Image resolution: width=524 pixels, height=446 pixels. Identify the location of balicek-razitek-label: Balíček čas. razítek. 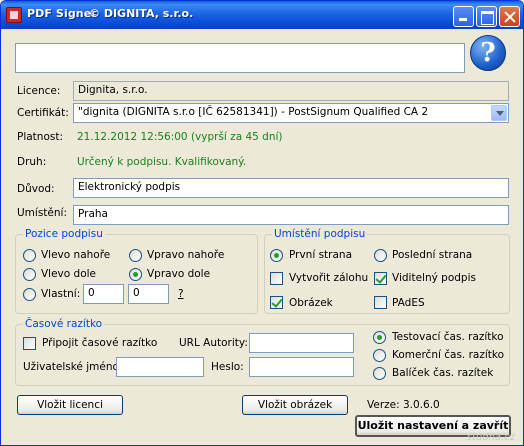
(443, 373).